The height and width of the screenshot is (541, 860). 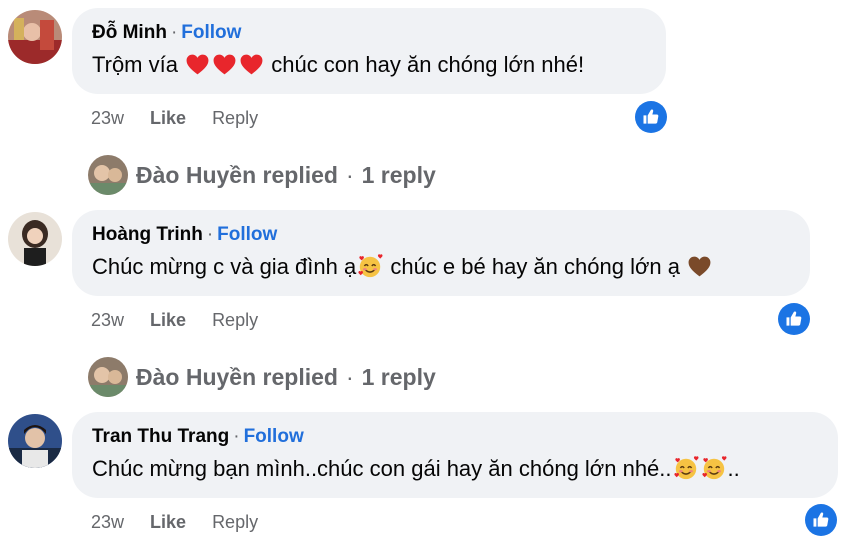 What do you see at coordinates (160, 436) in the screenshot?
I see `author-name: Tran Thu Trang` at bounding box center [160, 436].